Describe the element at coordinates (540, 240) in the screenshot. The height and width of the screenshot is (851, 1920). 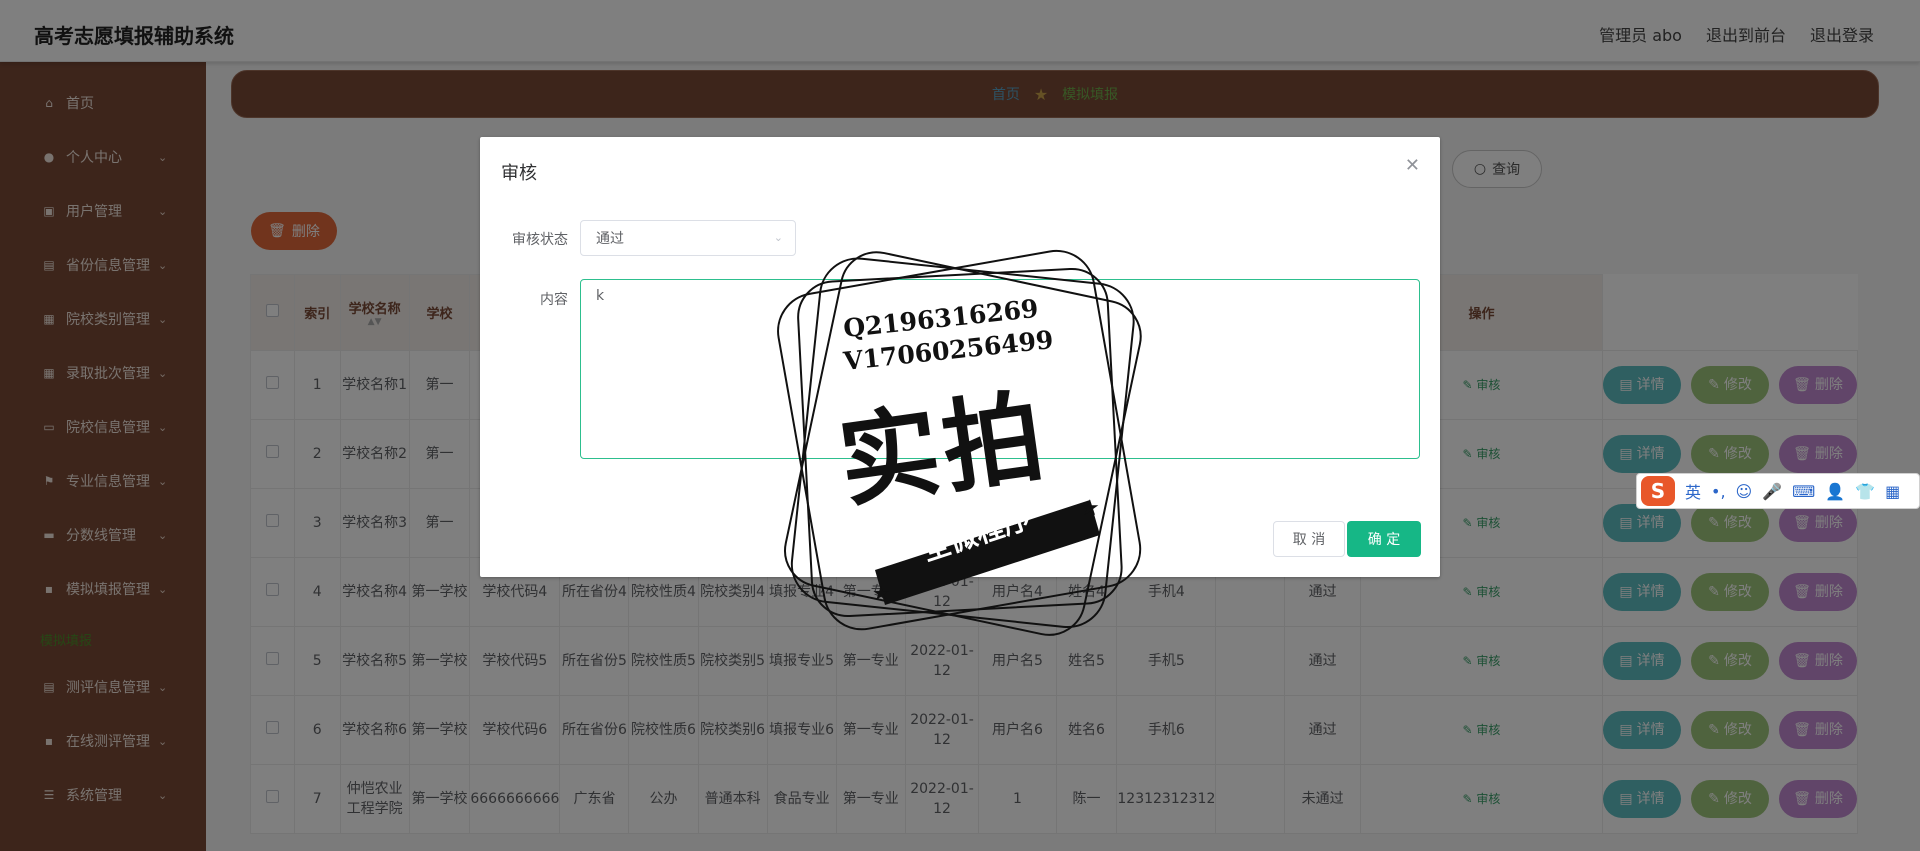
I see `audit-status-label: 审核状态` at that location.